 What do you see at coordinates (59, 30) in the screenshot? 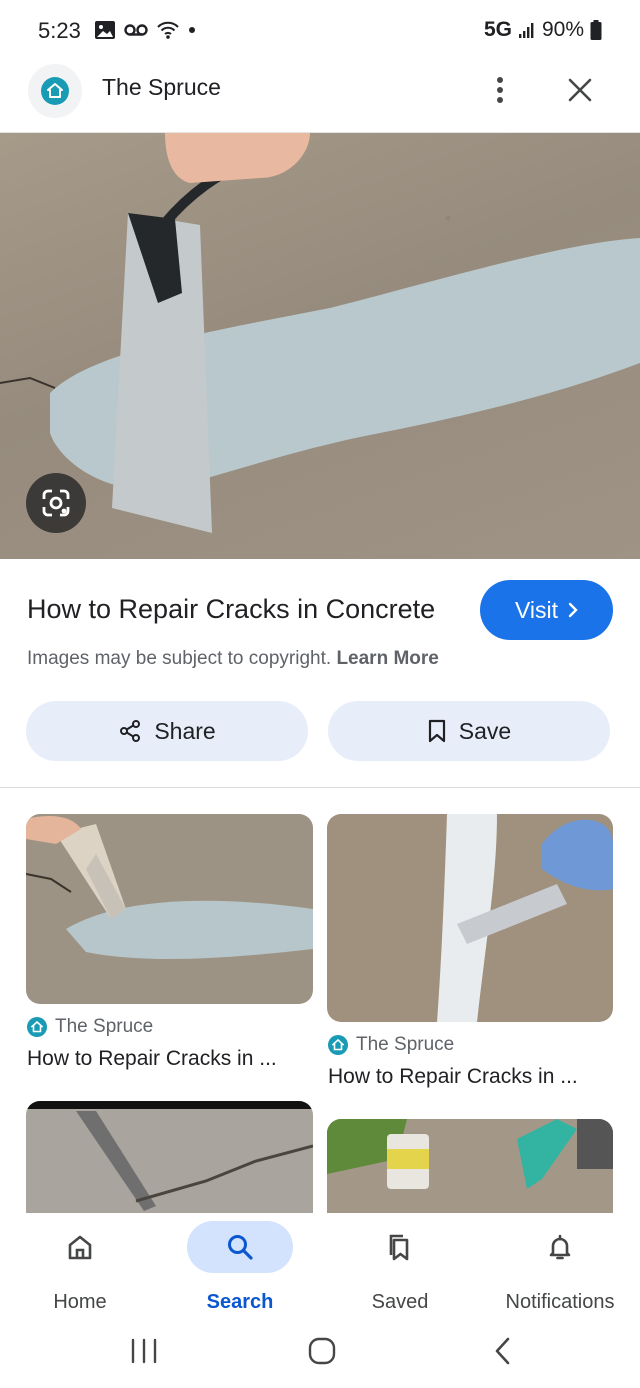
I see `status-time: 5:23` at bounding box center [59, 30].